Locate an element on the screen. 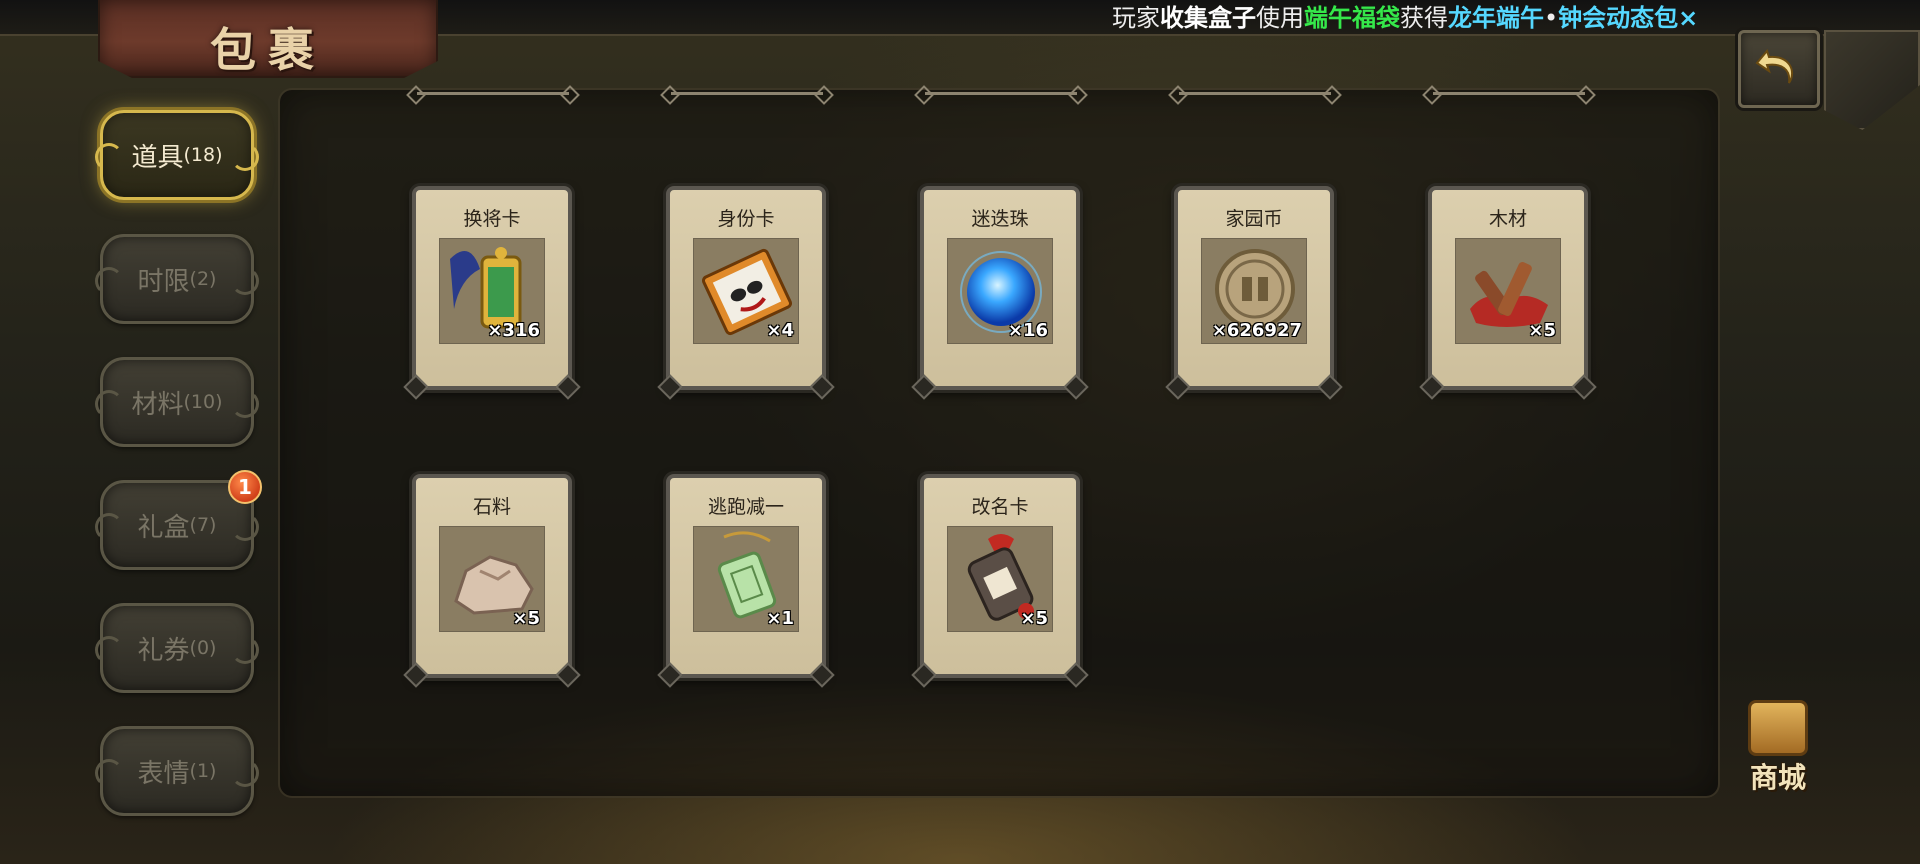 The height and width of the screenshot is (864, 1920). mask-card-icon: ×4 is located at coordinates (746, 291).